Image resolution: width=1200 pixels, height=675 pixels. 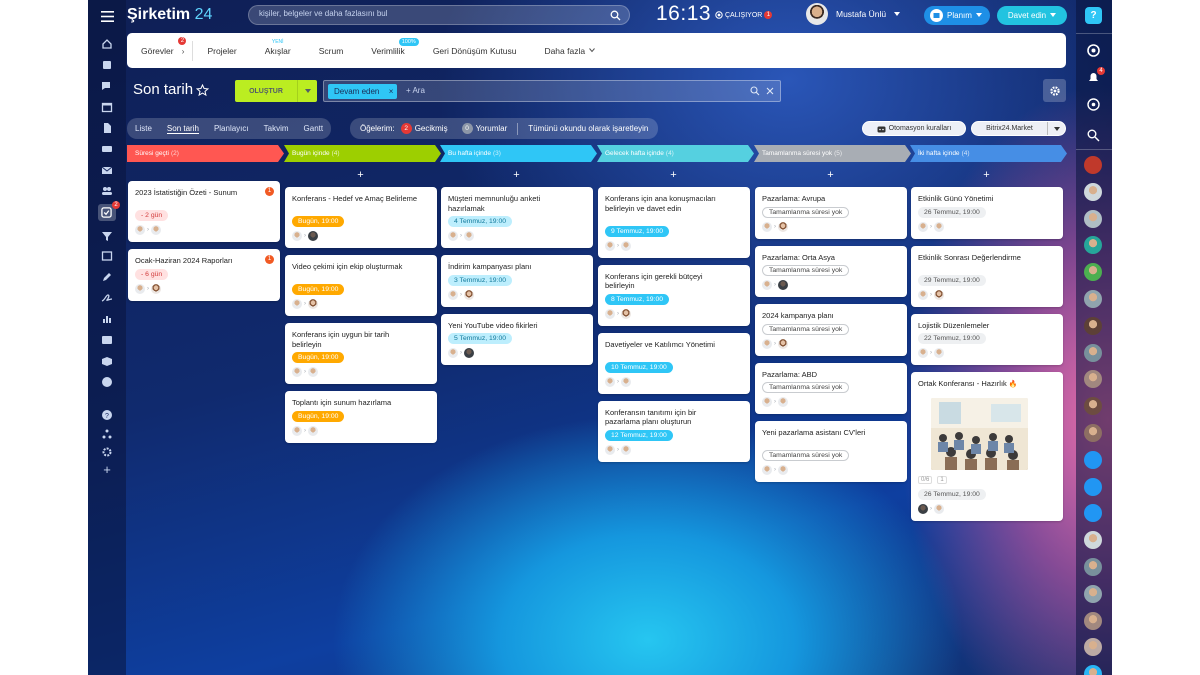 What do you see at coordinates (981, 258) in the screenshot?
I see `task-title: Etkinlik Sonrası Değerlendirme` at bounding box center [981, 258].